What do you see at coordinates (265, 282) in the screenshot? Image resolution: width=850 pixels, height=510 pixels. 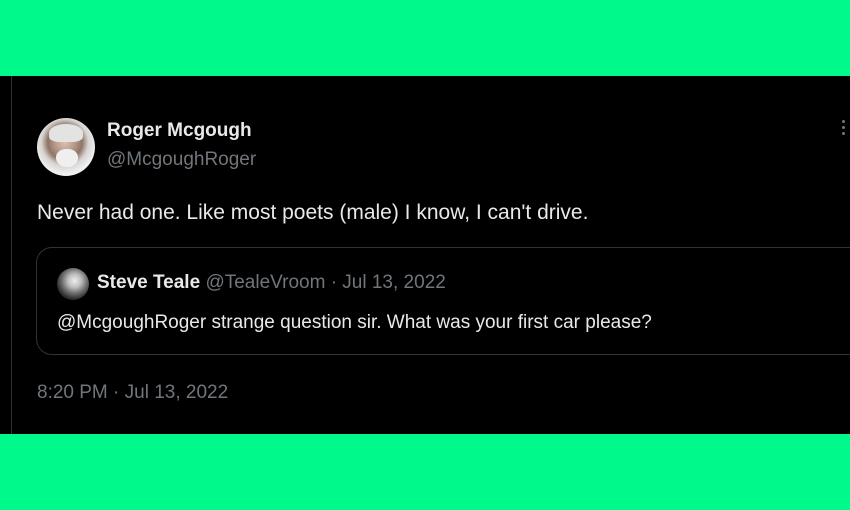 I see `quoted-author-handle: @TealeVroom` at bounding box center [265, 282].